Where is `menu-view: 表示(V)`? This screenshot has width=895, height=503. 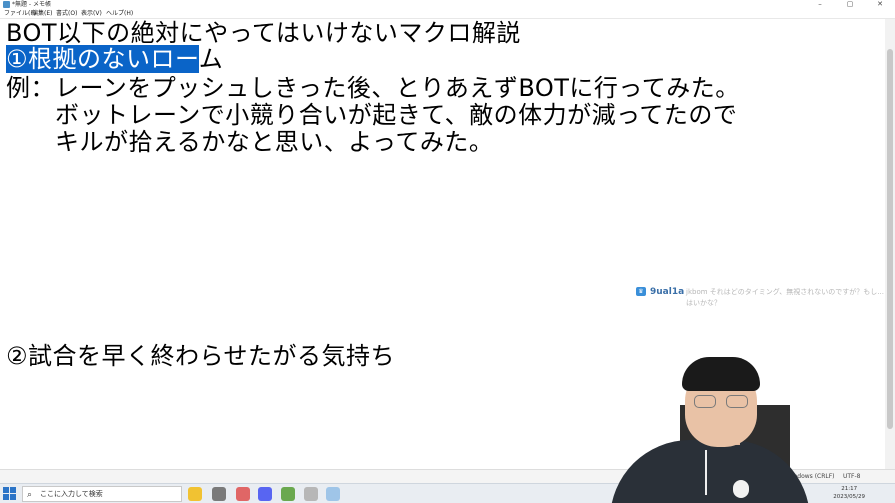
menu-view: 表示(V) is located at coordinates (91, 14).